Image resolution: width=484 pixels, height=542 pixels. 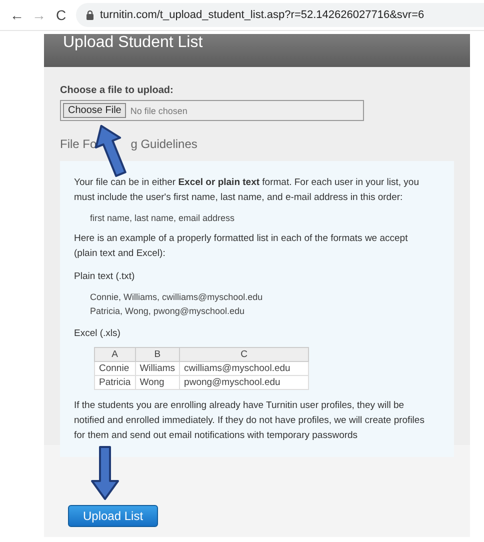 What do you see at coordinates (159, 111) in the screenshot?
I see `file-status: No file chosen` at bounding box center [159, 111].